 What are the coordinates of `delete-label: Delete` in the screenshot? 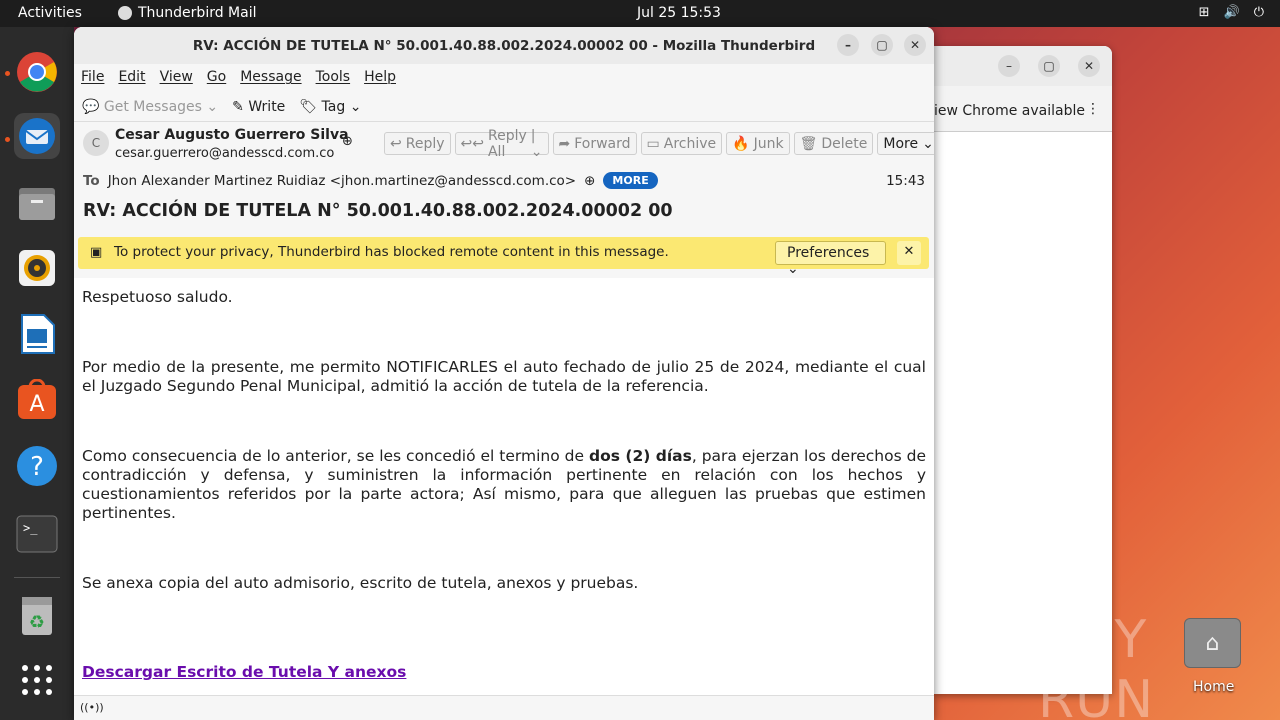 It's located at (844, 143).